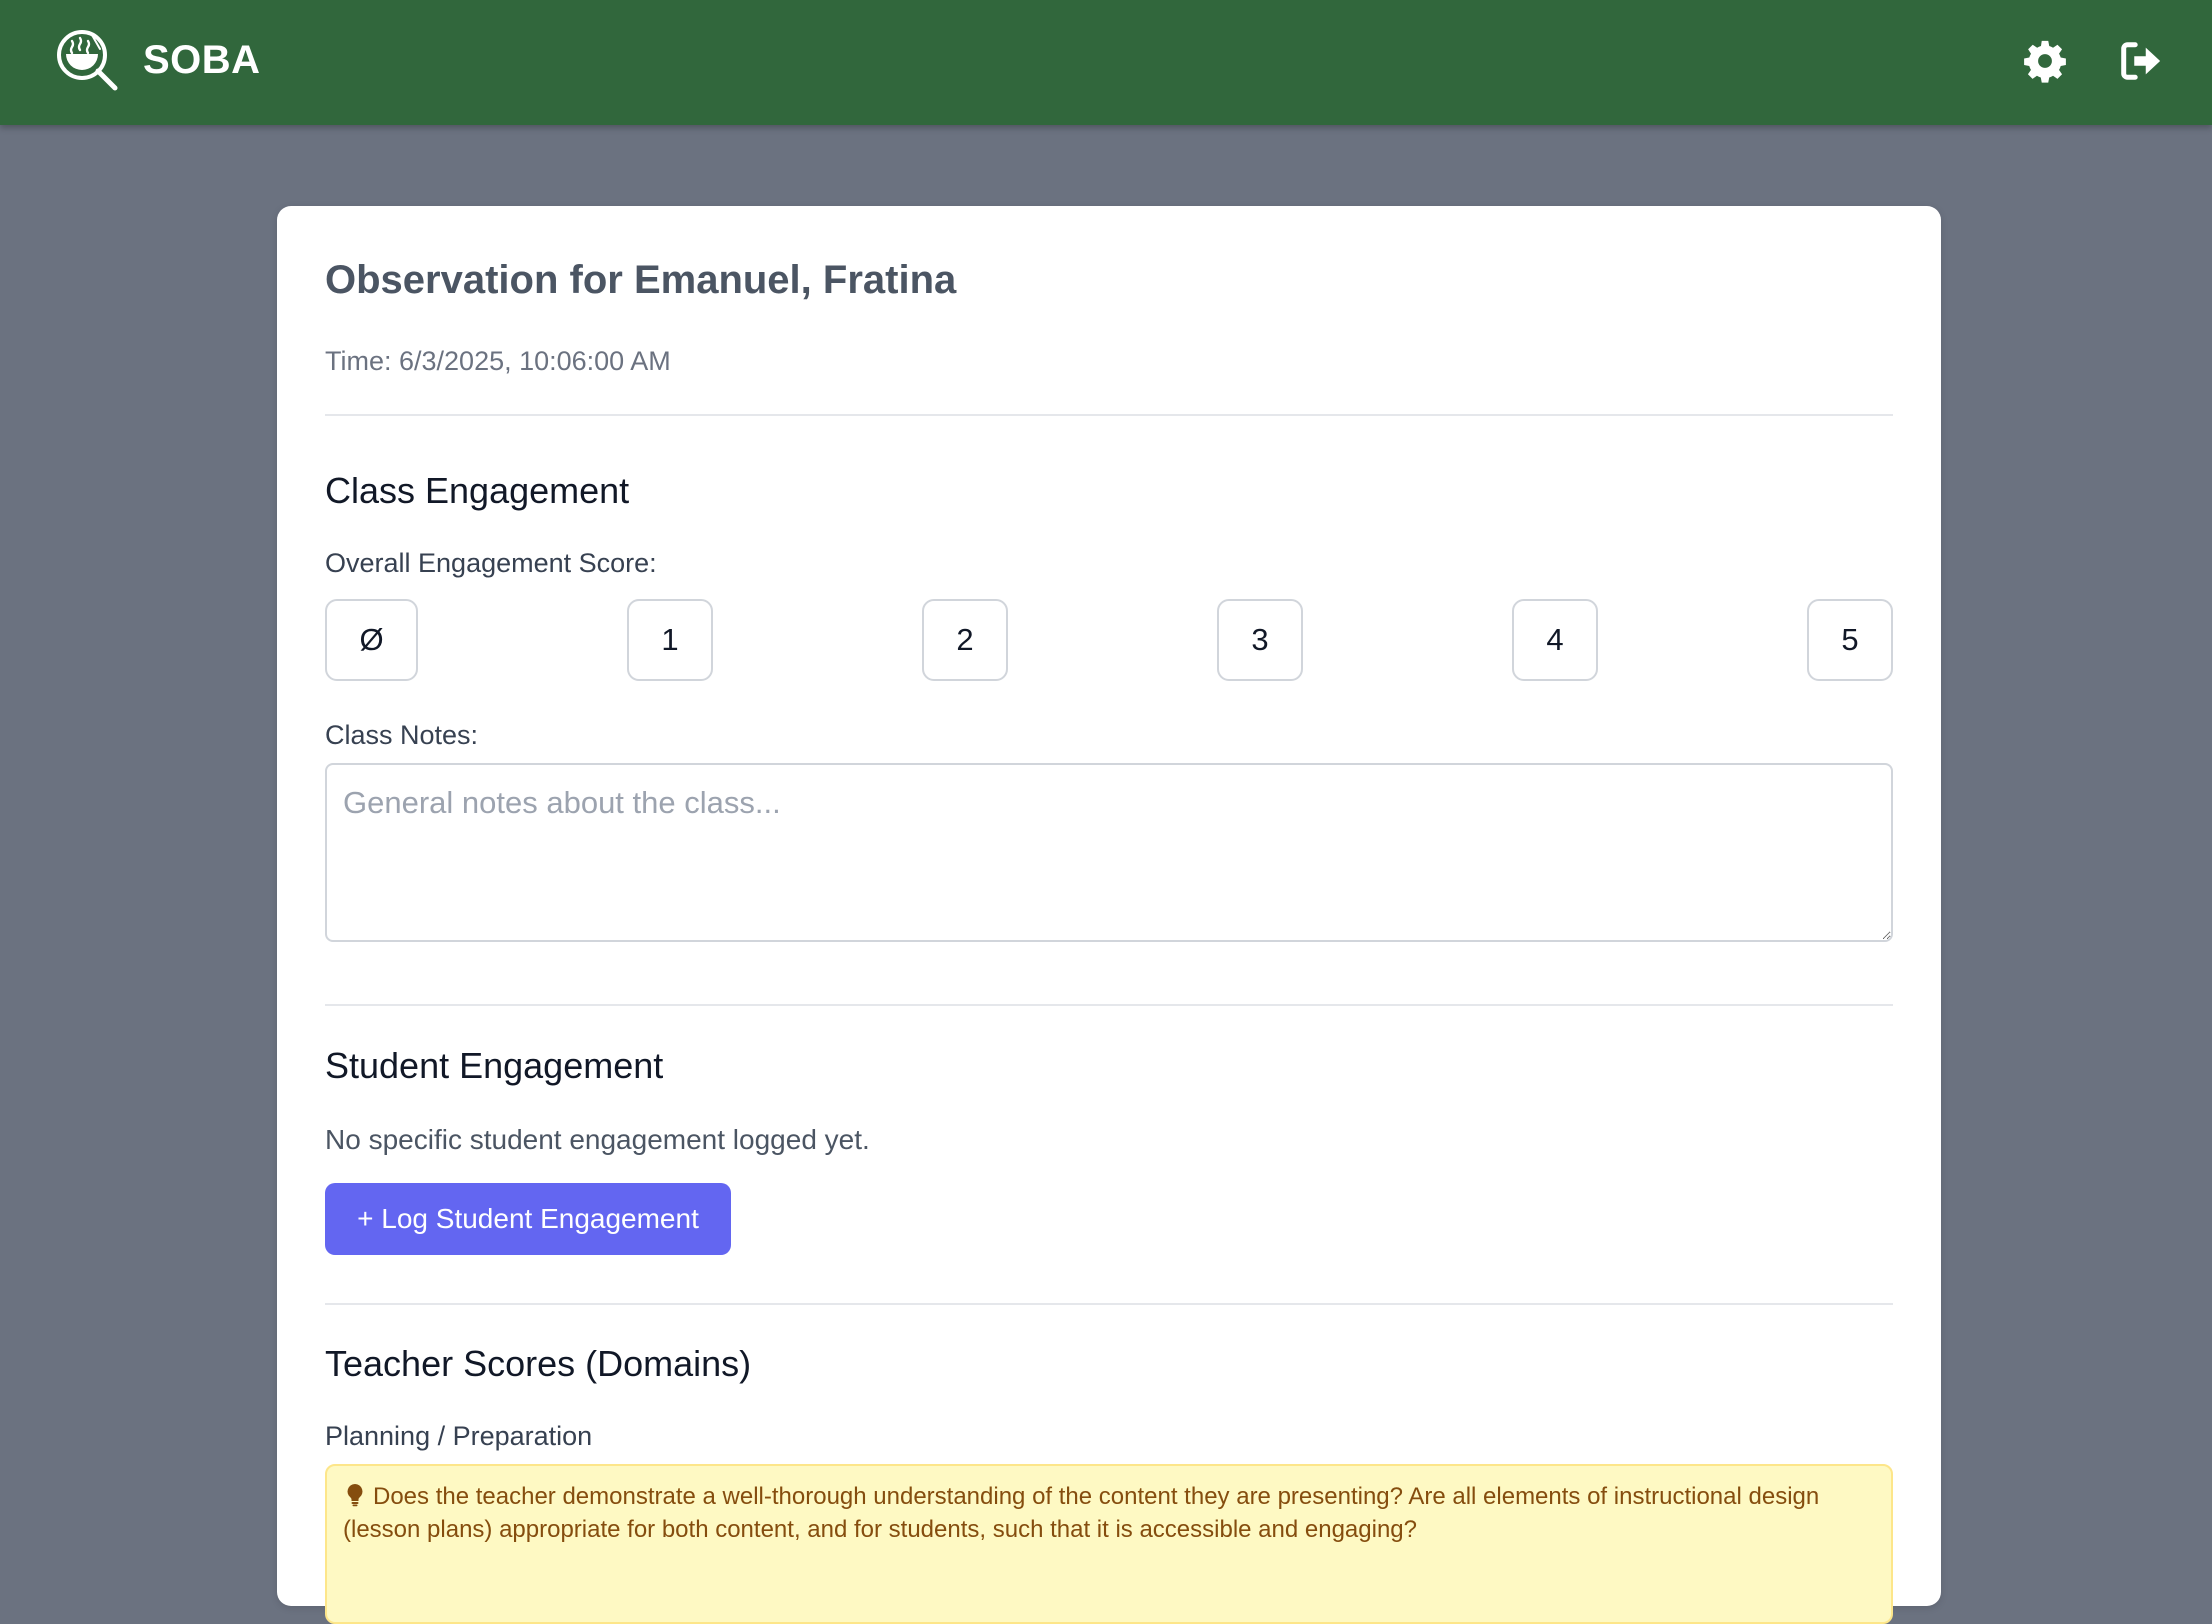 Image resolution: width=2212 pixels, height=1624 pixels. What do you see at coordinates (491, 563) in the screenshot?
I see `engagement-score-label: Overall Engagement Score:` at bounding box center [491, 563].